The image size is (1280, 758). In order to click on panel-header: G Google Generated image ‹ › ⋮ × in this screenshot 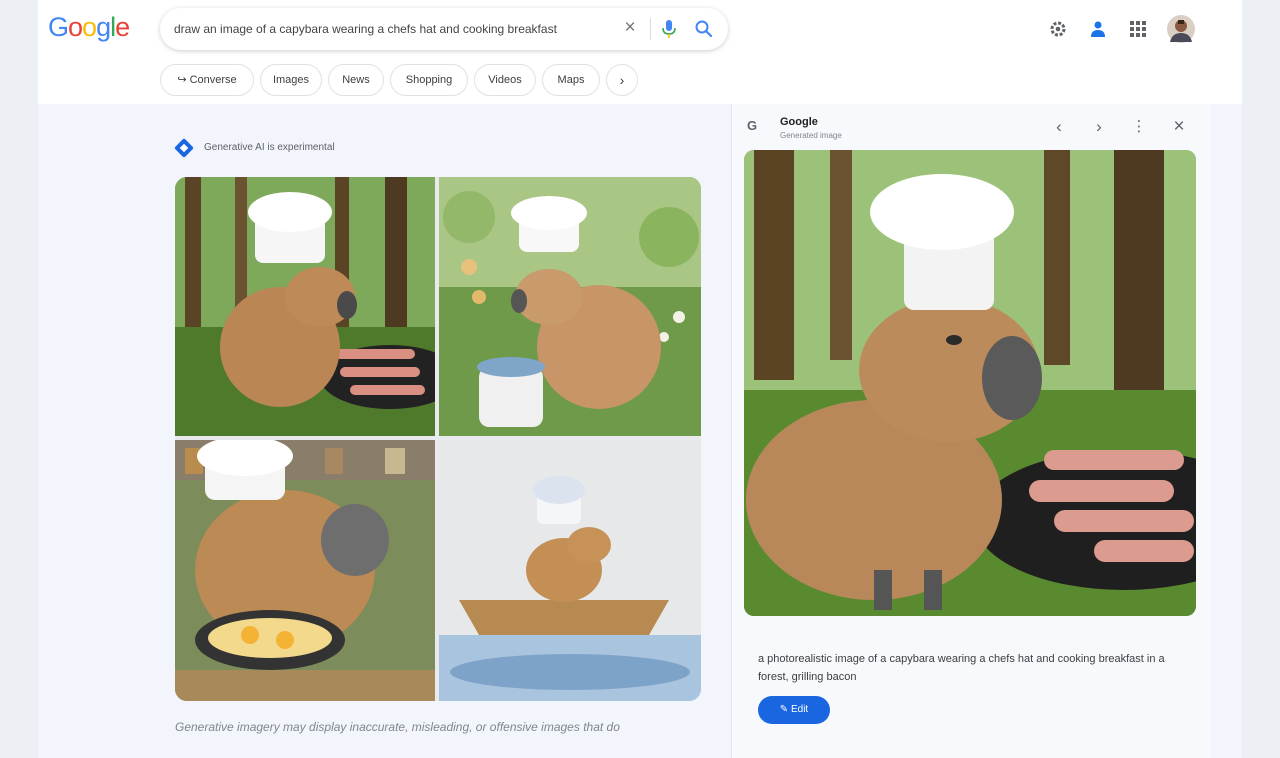, I will do `click(972, 126)`.